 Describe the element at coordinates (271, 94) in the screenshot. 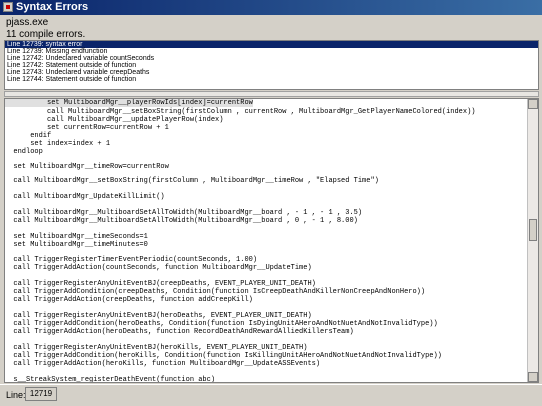

I see `horizontal-scrollbar` at that location.